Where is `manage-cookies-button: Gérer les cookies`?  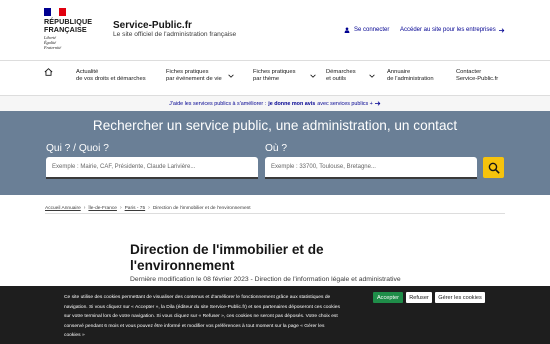
manage-cookies-button: Gérer les cookies is located at coordinates (460, 297).